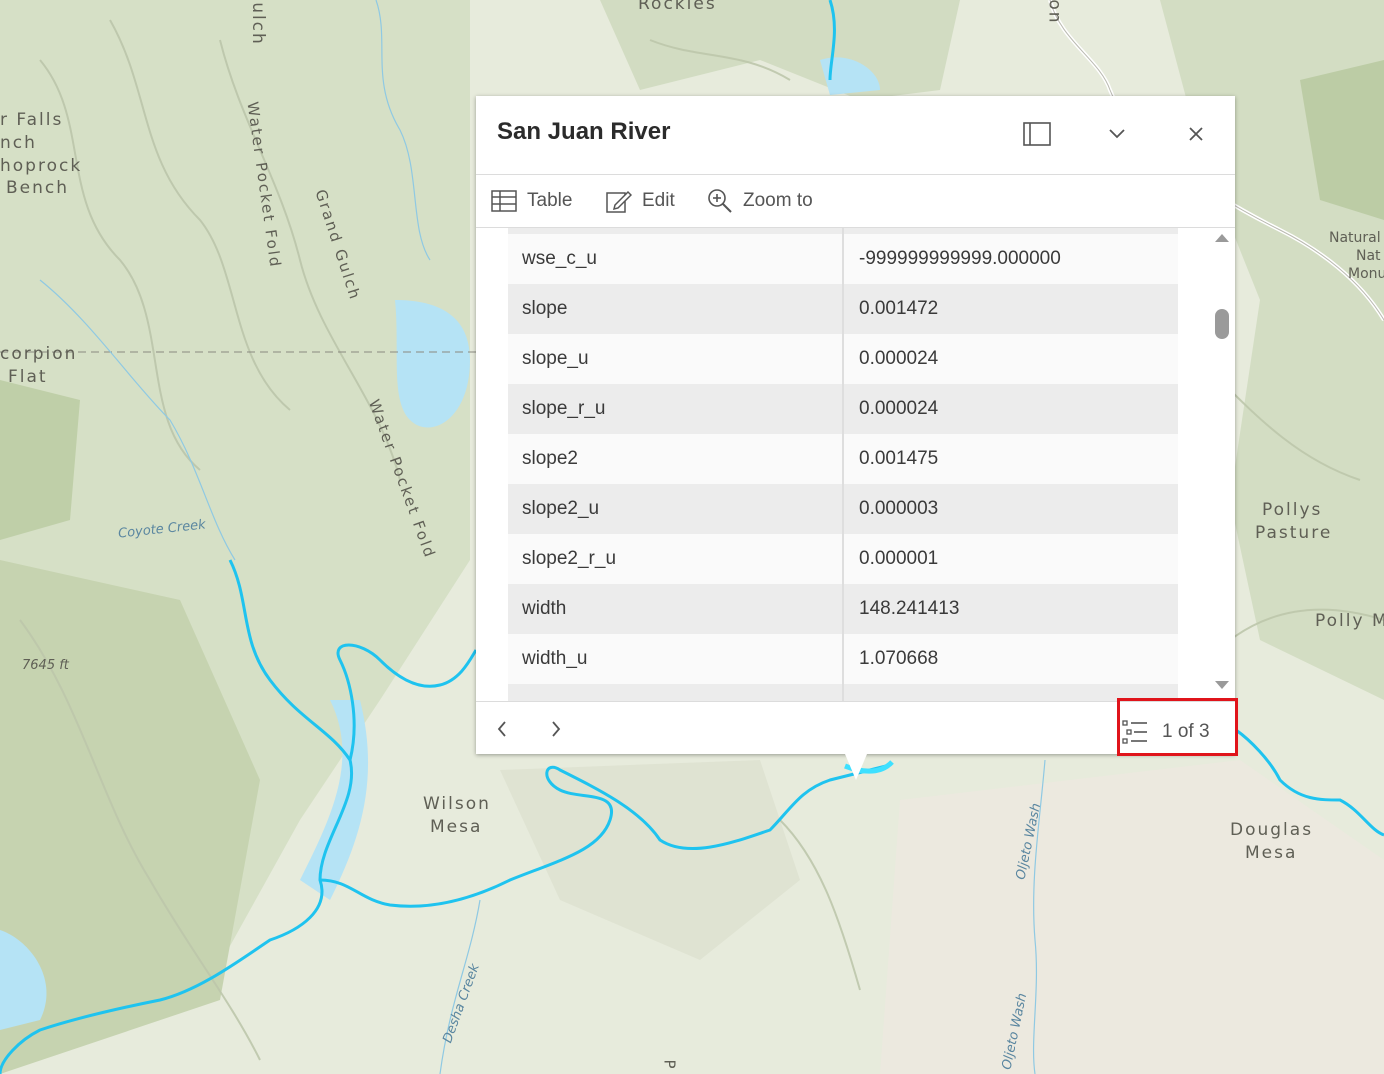 The width and height of the screenshot is (1384, 1074). Describe the element at coordinates (1366, 274) in the screenshot. I see `map-label-monu: Monu` at that location.